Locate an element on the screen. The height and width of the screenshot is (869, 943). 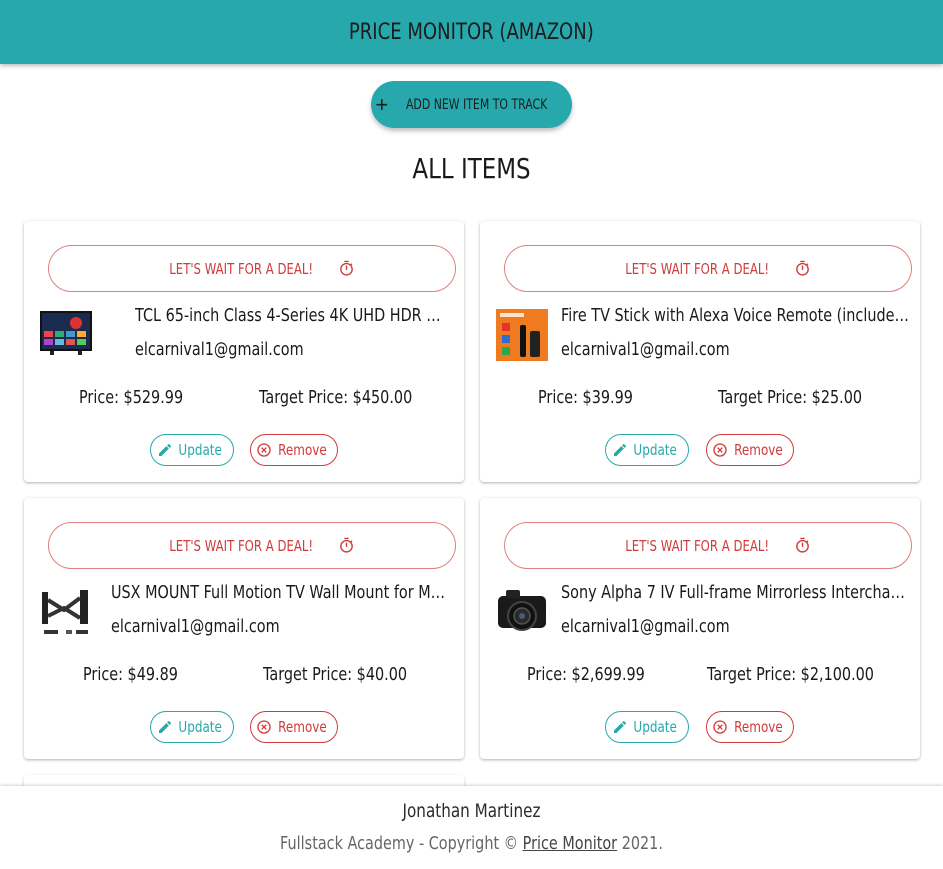
add-new-item-button: + ADD NEW ITEM TO TRACK is located at coordinates (471, 104).